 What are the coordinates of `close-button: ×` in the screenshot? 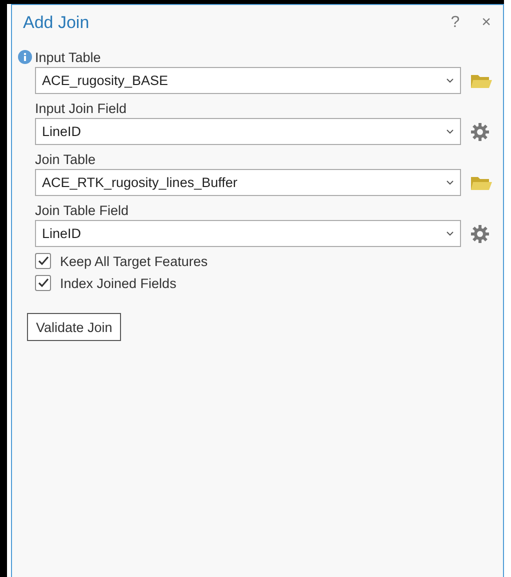 It's located at (486, 23).